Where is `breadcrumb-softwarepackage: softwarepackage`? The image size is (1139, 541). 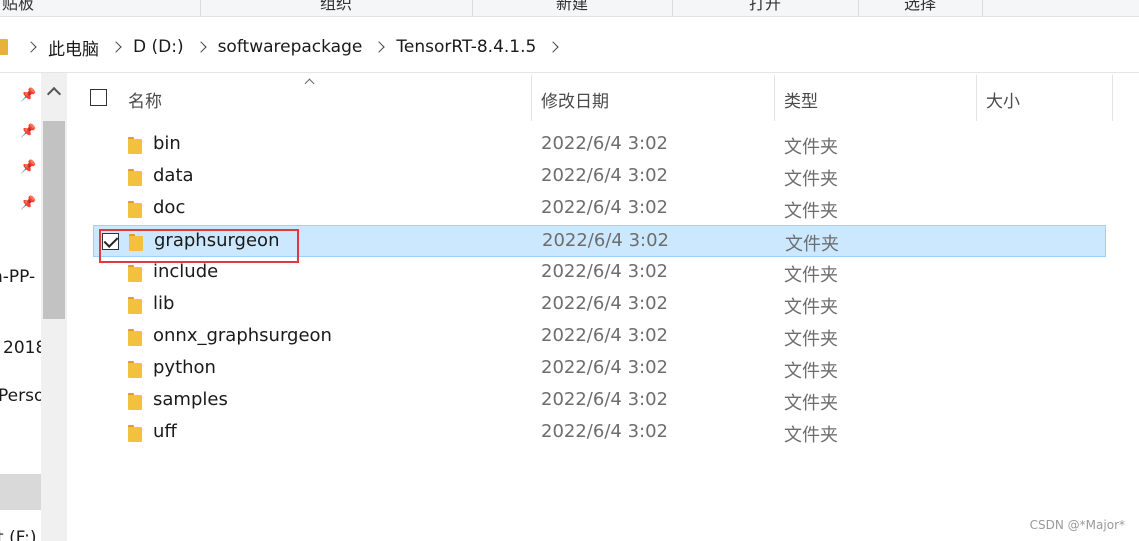 breadcrumb-softwarepackage: softwarepackage is located at coordinates (290, 47).